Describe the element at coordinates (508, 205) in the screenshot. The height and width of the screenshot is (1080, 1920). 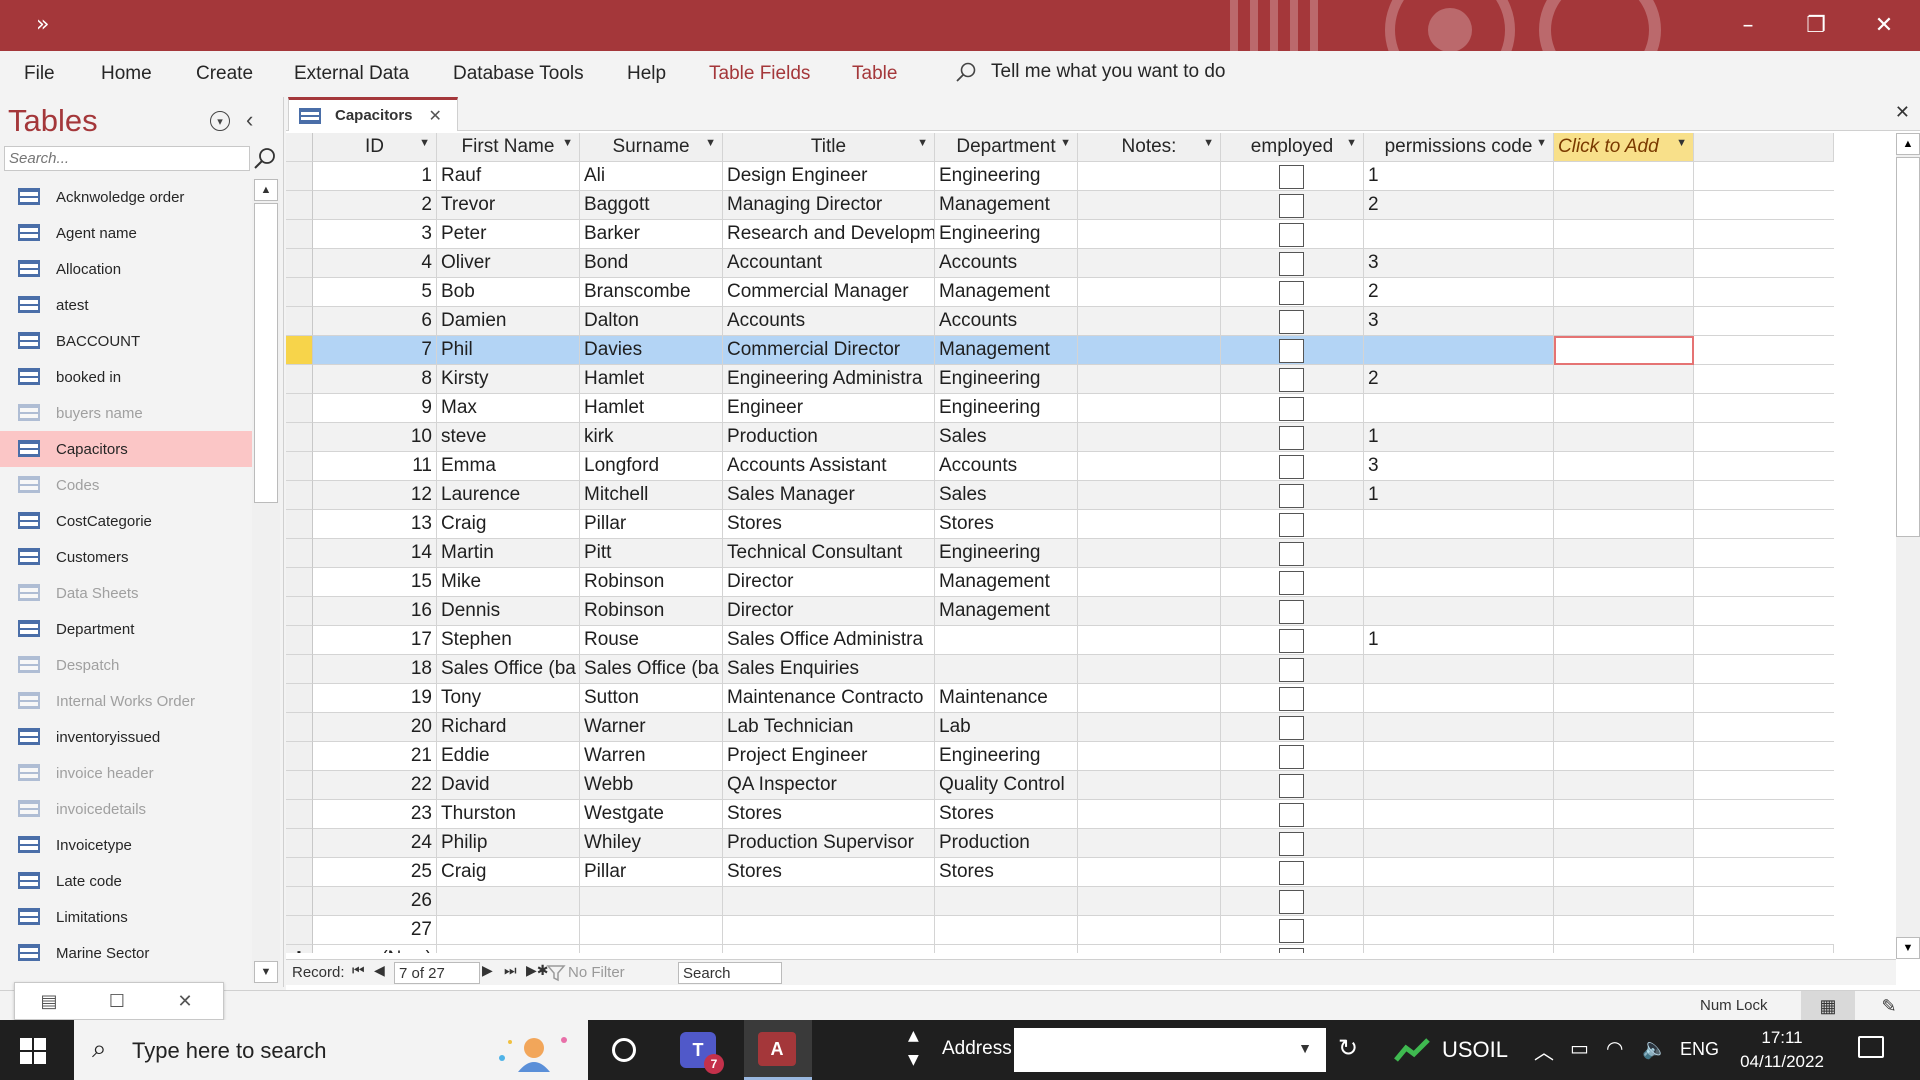
I see `table-cell: Trevor` at that location.